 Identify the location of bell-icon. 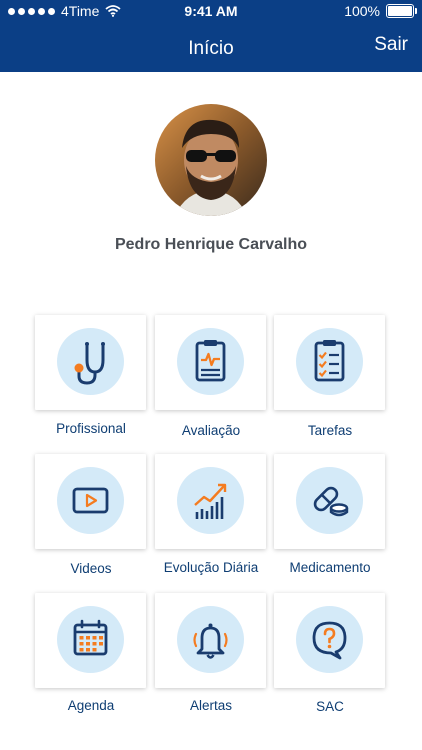
(210, 641).